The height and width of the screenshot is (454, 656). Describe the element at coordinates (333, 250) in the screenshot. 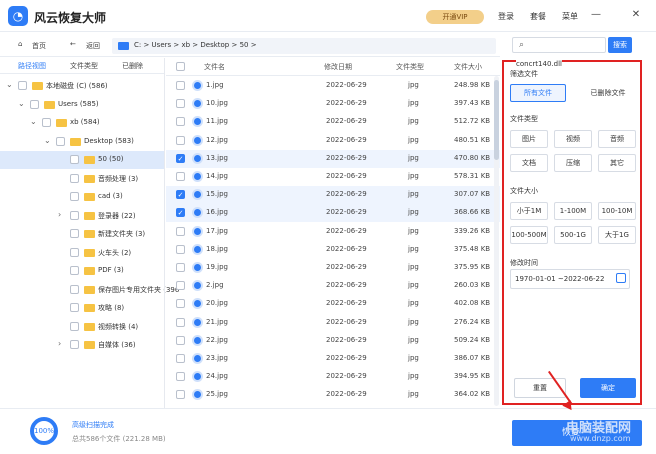

I see `table-row: 18.jpg 2022-06-29 jpg 375.48 KB` at that location.